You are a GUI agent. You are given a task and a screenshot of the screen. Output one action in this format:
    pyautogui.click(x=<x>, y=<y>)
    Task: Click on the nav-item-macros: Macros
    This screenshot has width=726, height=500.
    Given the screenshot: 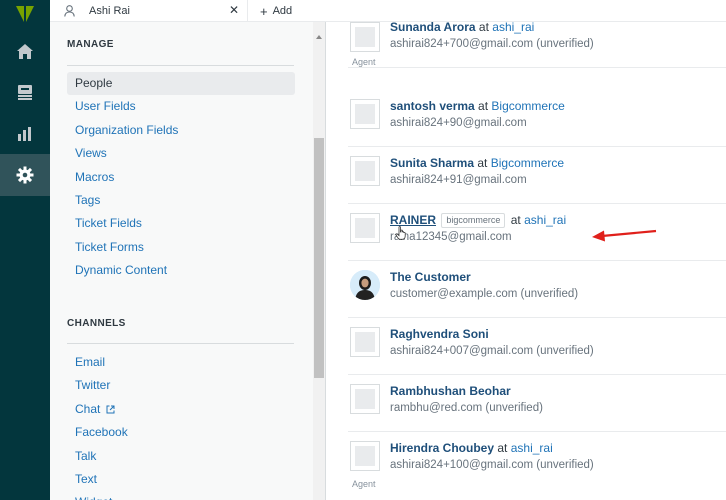 What is the action you would take?
    pyautogui.click(x=181, y=177)
    